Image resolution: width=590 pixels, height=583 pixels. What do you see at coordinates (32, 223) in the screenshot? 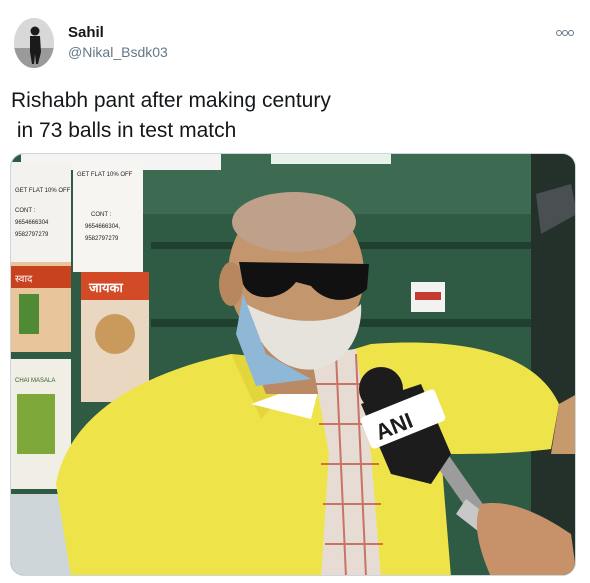
I see `poster-left-line-3: 9654666304` at bounding box center [32, 223].